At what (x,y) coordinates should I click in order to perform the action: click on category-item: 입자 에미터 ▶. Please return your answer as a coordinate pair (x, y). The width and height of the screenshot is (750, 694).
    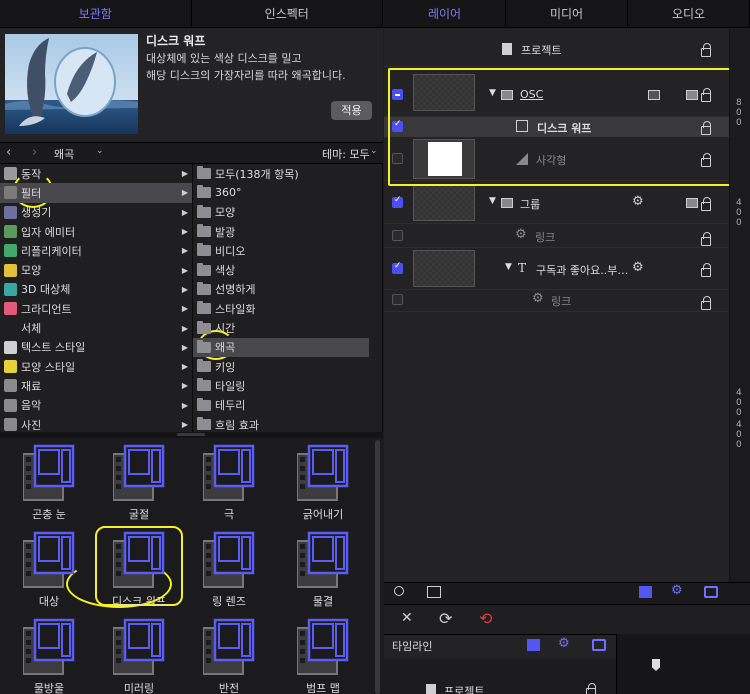
    Looking at the image, I should click on (96, 231).